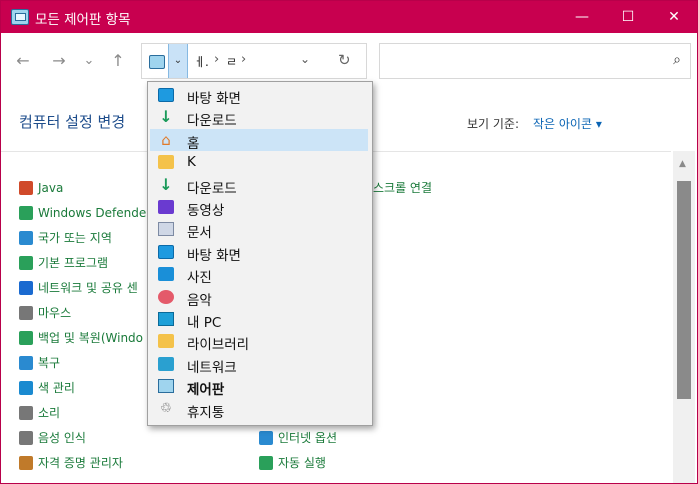  Describe the element at coordinates (39, 363) in the screenshot. I see `control-panel-item: 복구` at that location.